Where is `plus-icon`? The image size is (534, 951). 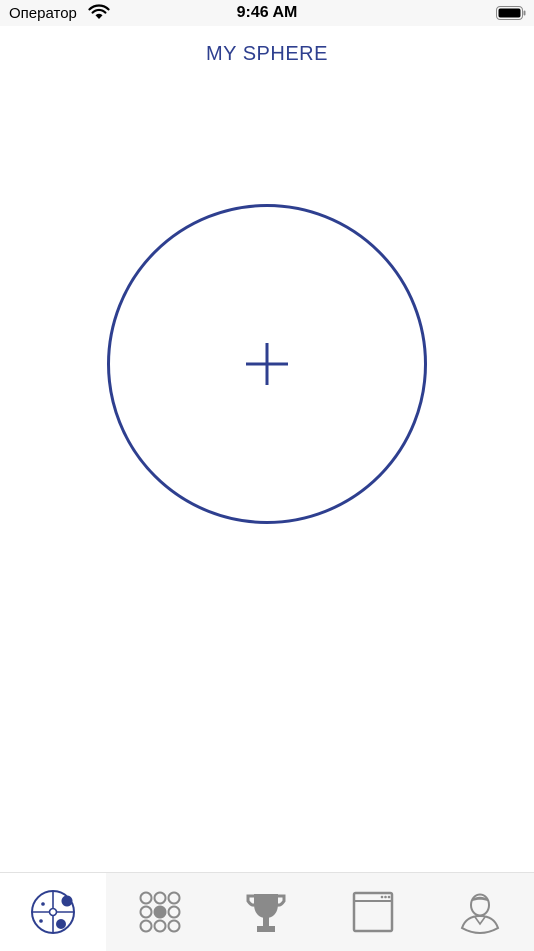 plus-icon is located at coordinates (267, 364).